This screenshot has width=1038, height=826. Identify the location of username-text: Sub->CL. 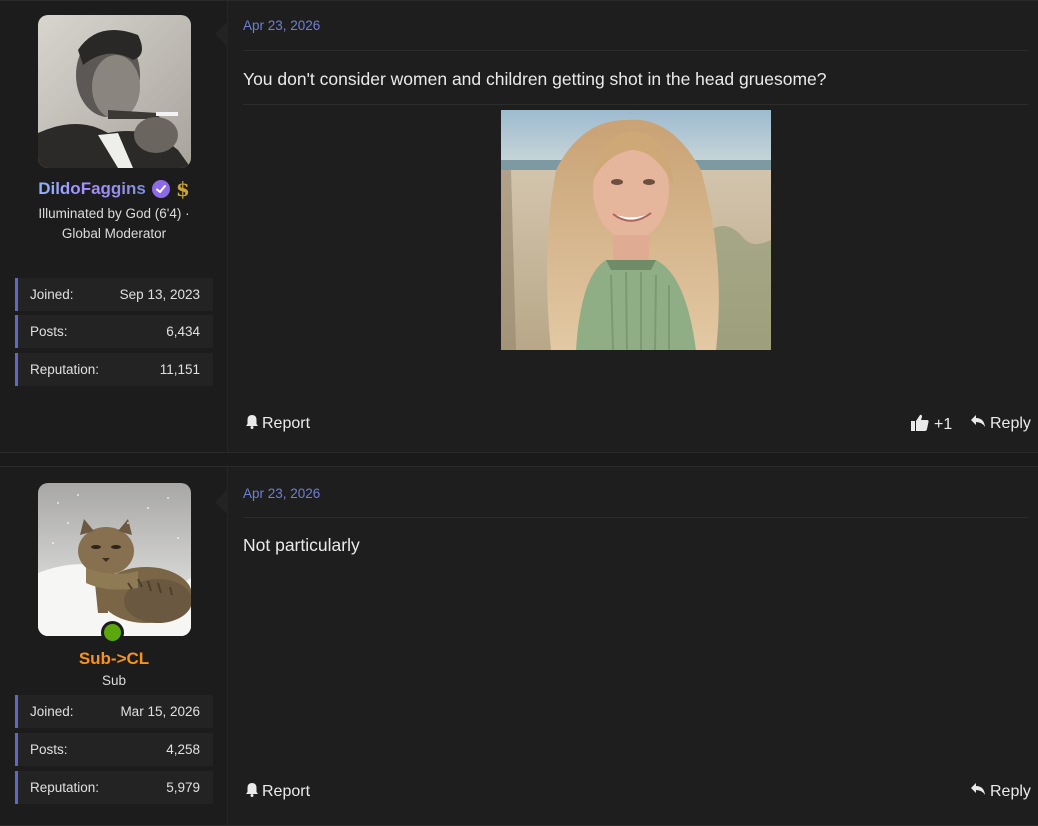
(114, 658).